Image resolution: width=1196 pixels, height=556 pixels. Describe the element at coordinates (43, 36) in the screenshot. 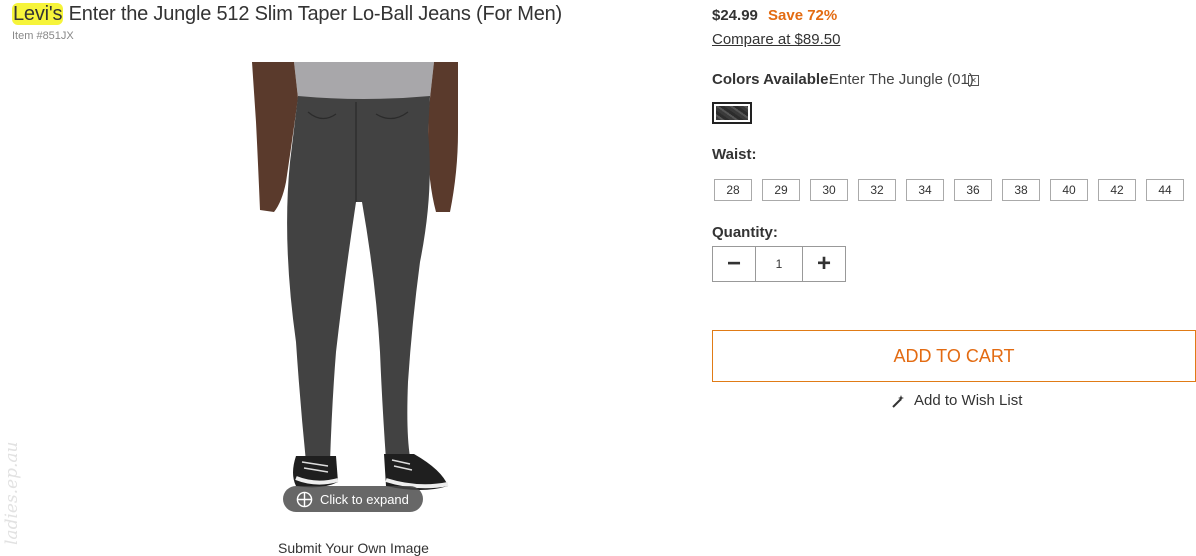

I see `item-number: Item #851JX` at that location.